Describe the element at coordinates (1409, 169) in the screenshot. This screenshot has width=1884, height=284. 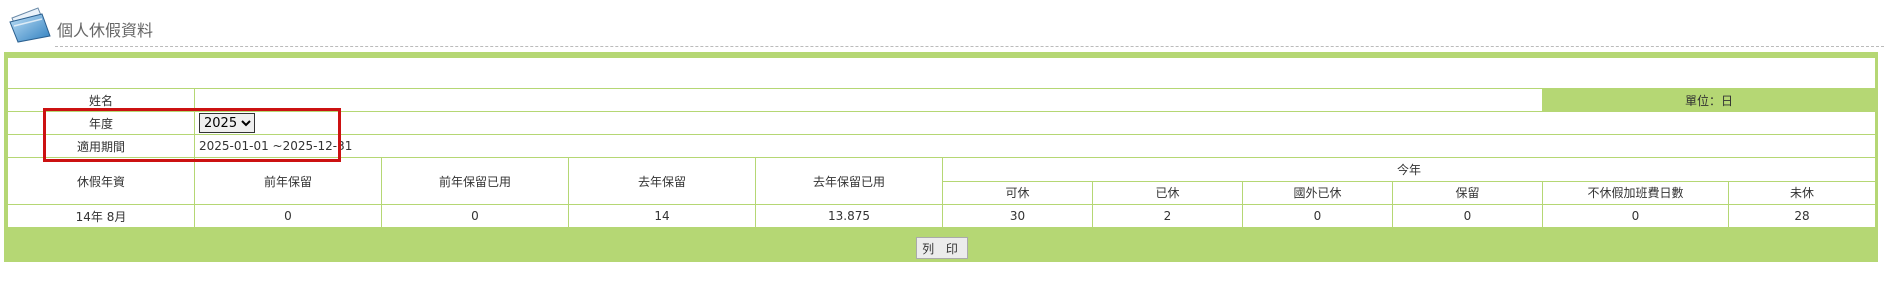
I see `col-this-year: 今年` at that location.